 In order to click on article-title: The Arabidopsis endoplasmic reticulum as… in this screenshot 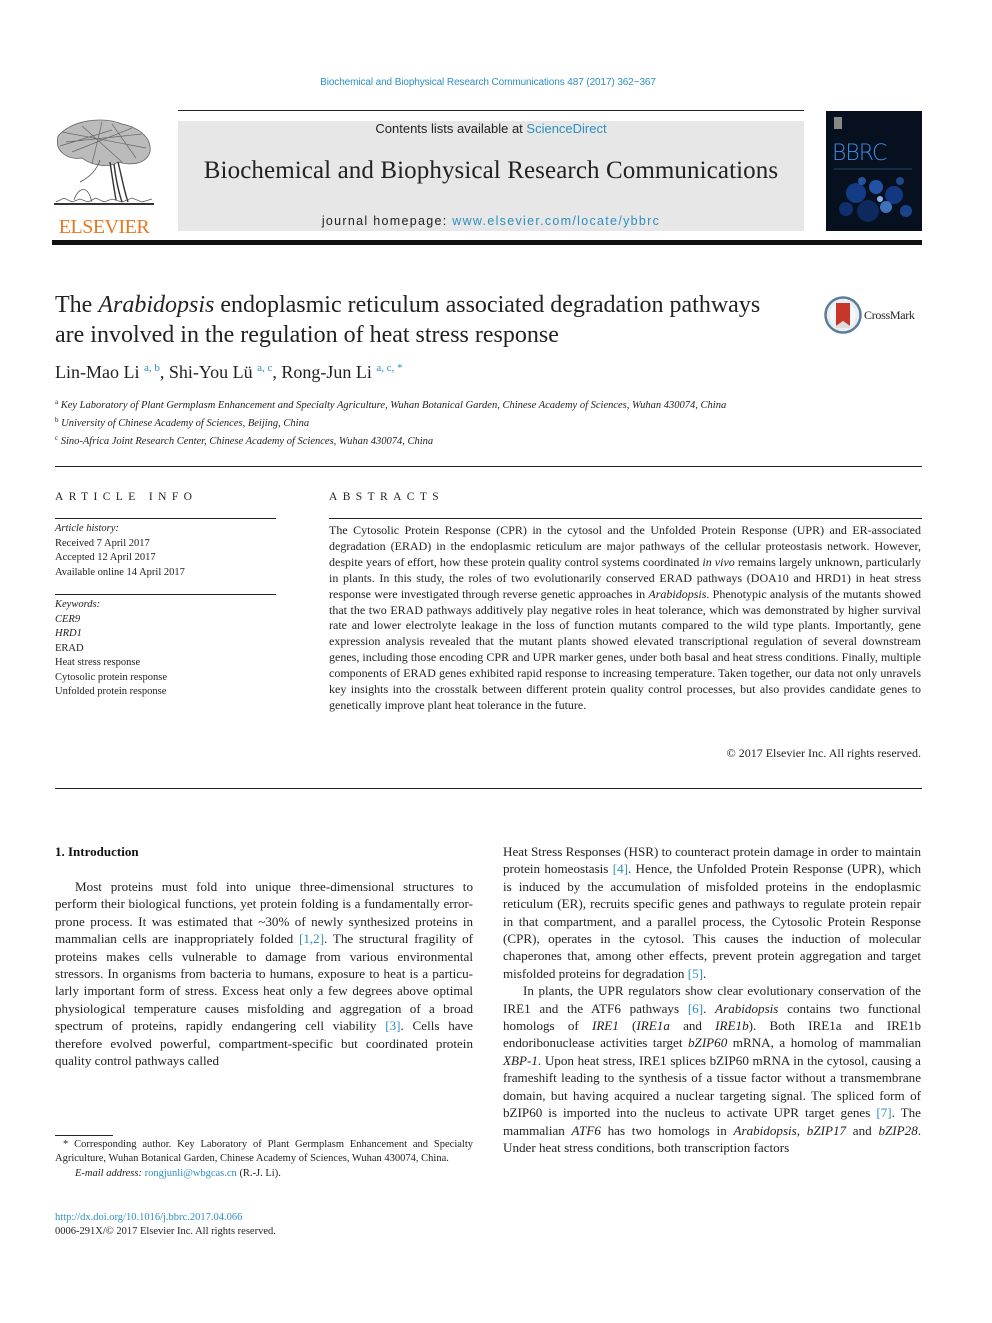, I will do `click(425, 320)`.